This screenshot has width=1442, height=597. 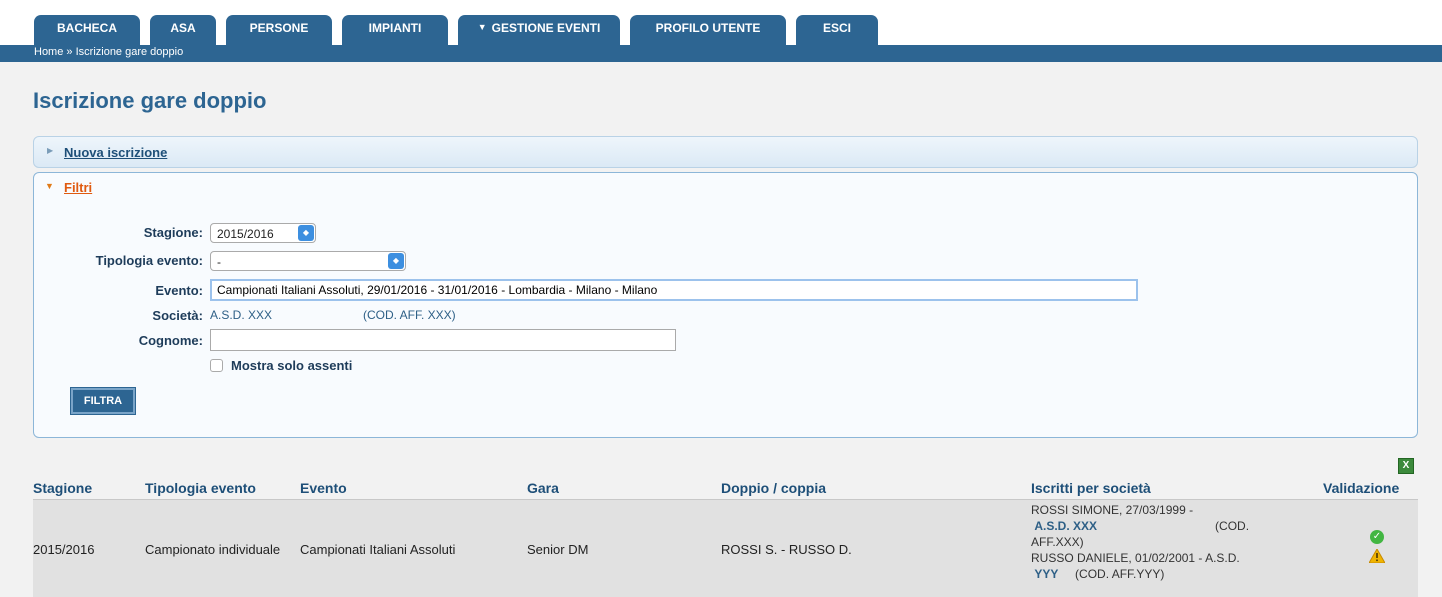 I want to click on header-evento: Evento, so click(x=323, y=488).